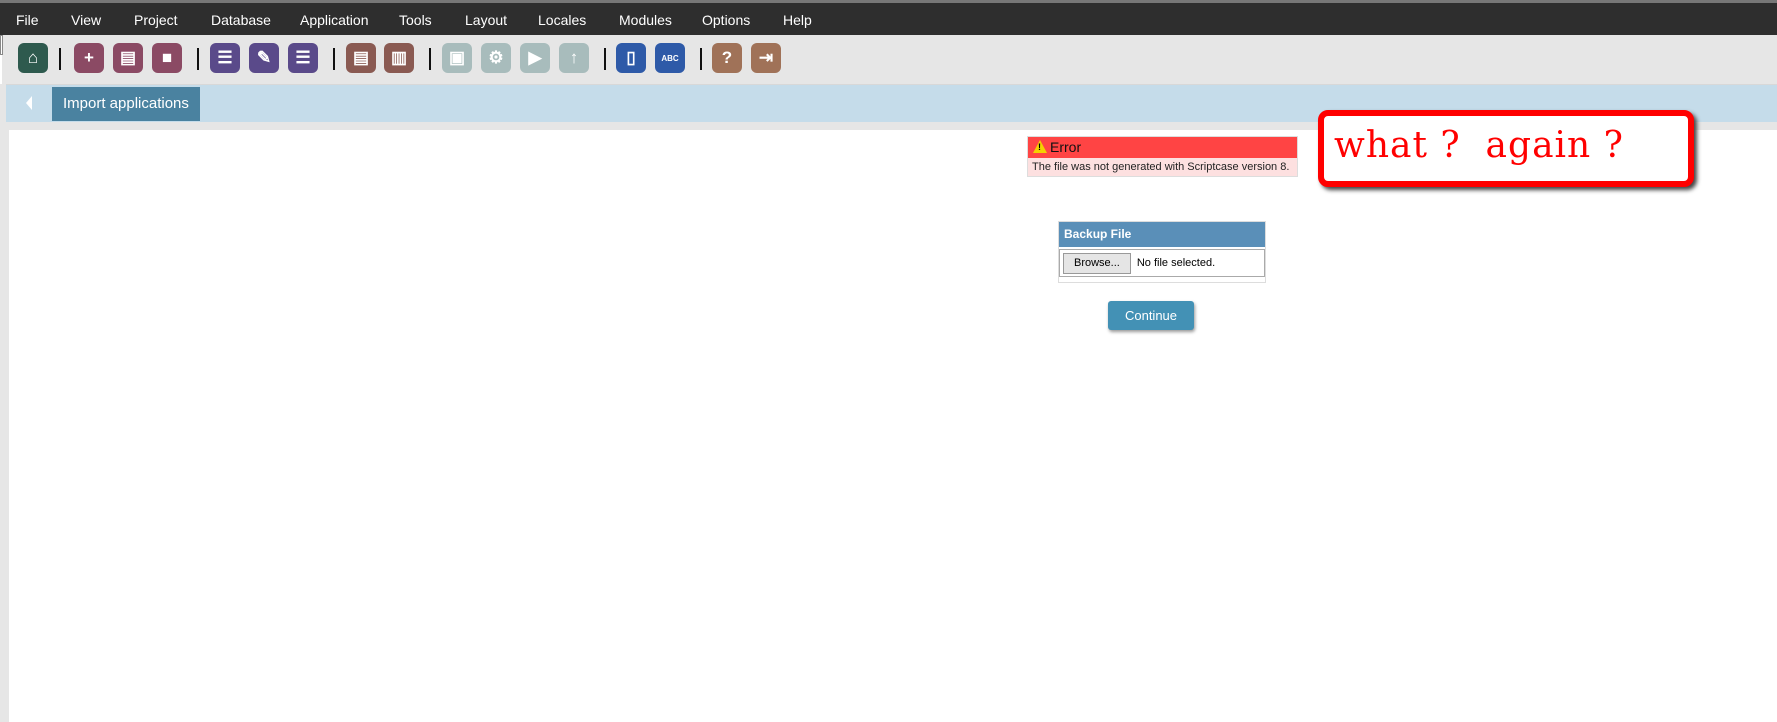 This screenshot has height=722, width=1777. I want to click on file-status: No file selected., so click(1176, 263).